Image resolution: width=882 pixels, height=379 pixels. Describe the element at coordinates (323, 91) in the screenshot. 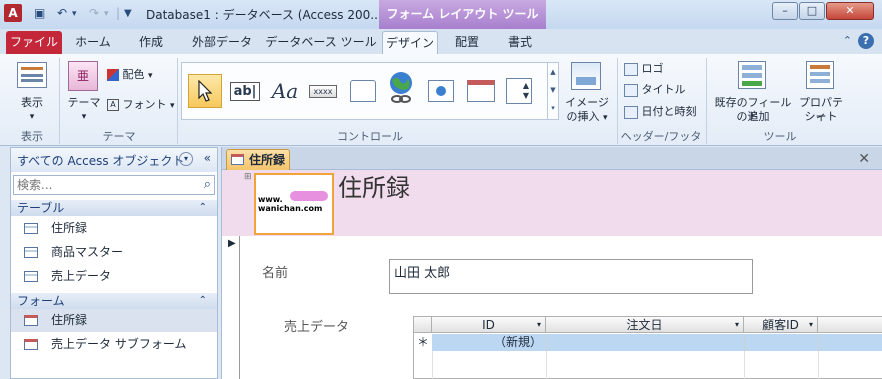

I see `button-control-icon: xxxx` at that location.